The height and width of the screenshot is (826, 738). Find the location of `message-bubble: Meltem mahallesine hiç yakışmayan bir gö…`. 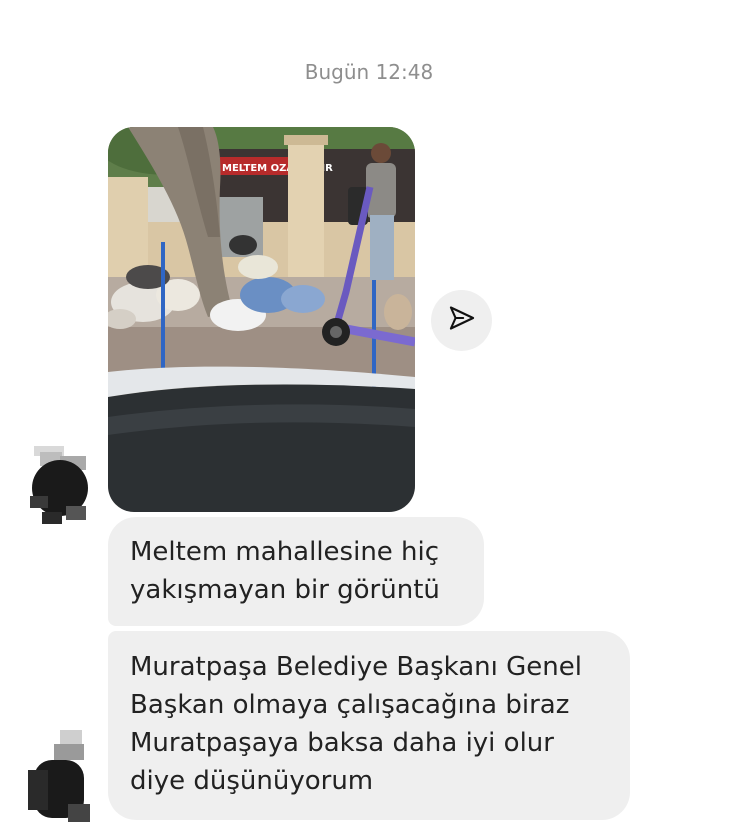

message-bubble: Meltem mahallesine hiç yakışmayan bir gö… is located at coordinates (296, 571).